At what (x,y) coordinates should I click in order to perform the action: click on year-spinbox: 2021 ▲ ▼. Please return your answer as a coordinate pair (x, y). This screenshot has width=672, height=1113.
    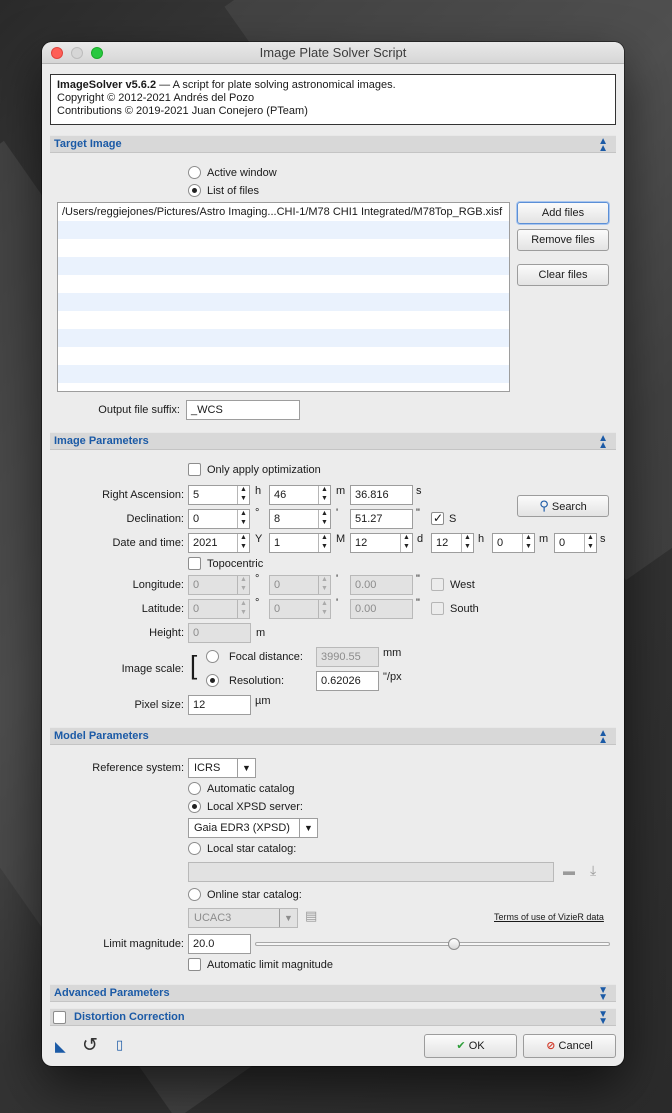
    Looking at the image, I should click on (219, 543).